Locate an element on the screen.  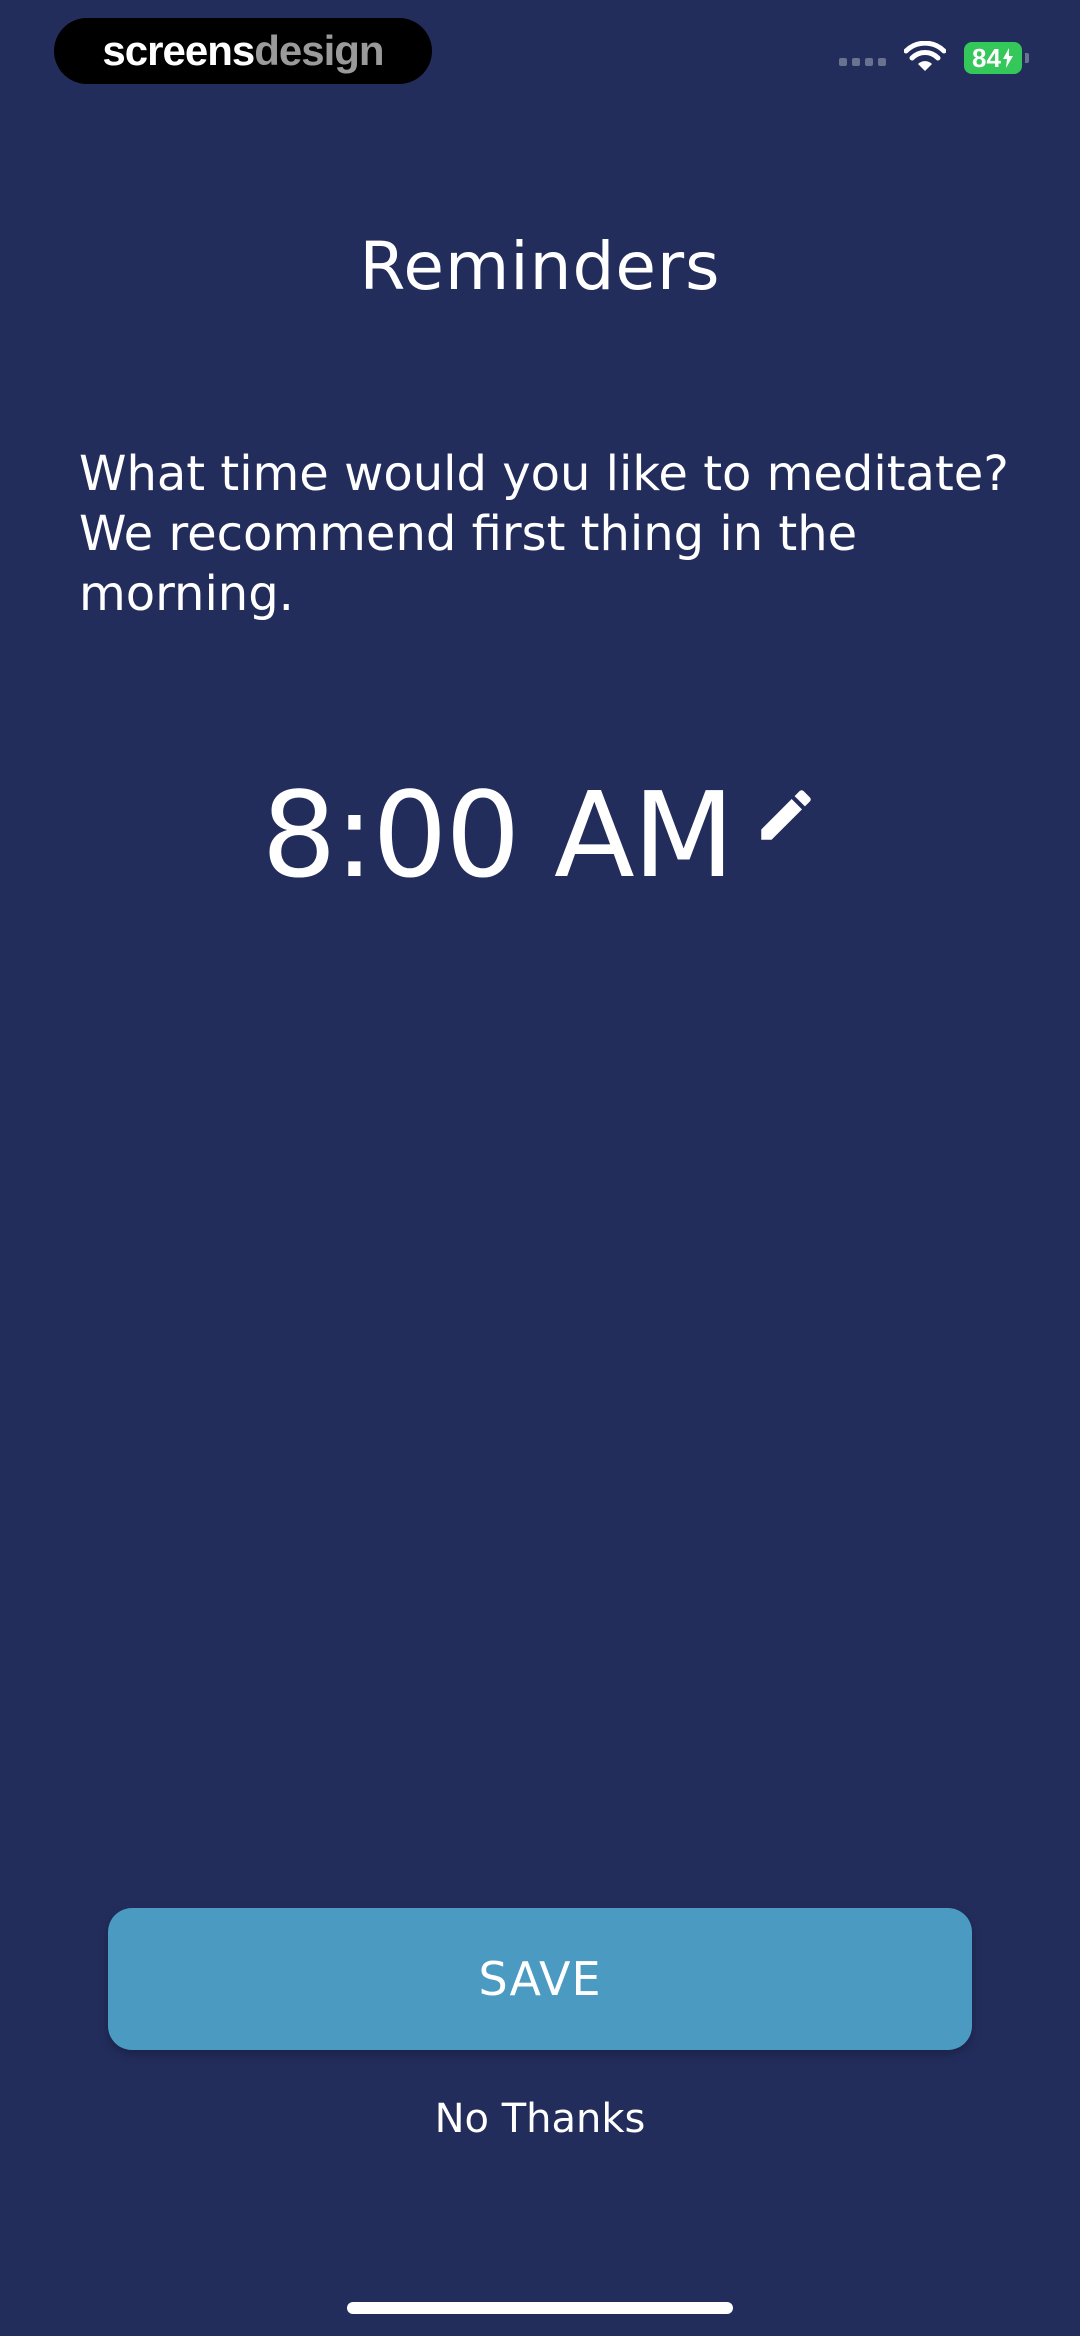
status-bar: 84 is located at coordinates (934, 58).